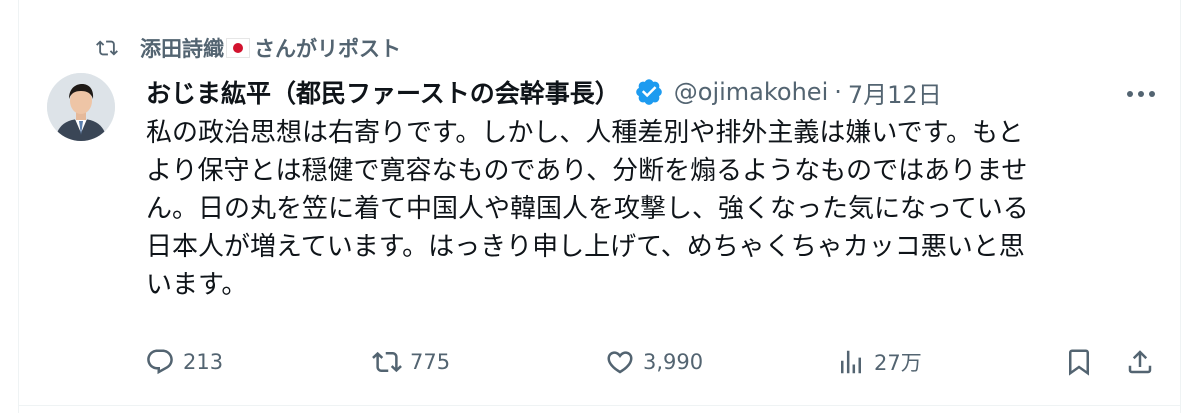  What do you see at coordinates (751, 92) in the screenshot?
I see `author-handle: @ojimakohei` at bounding box center [751, 92].